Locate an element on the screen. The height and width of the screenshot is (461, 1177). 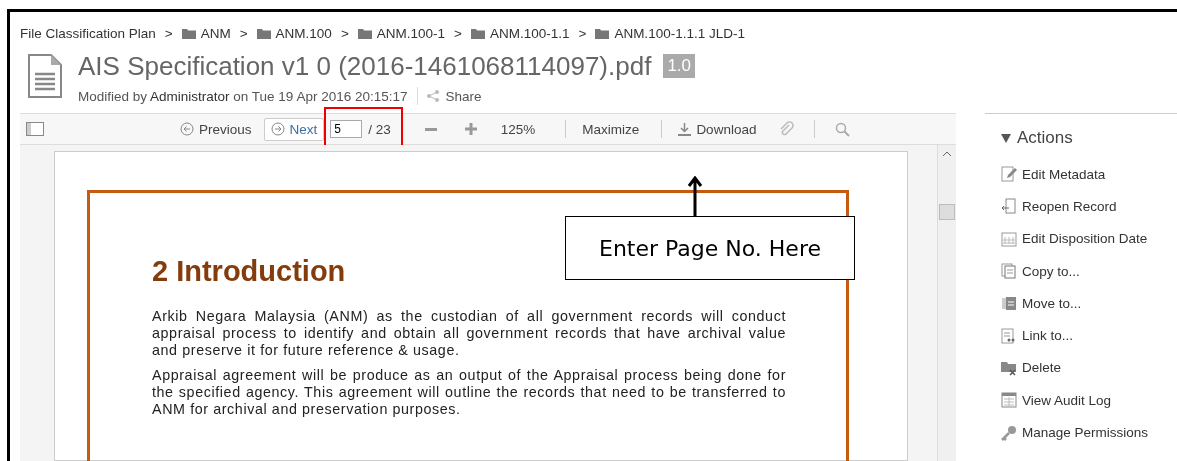
paperclip-icon is located at coordinates (786, 129).